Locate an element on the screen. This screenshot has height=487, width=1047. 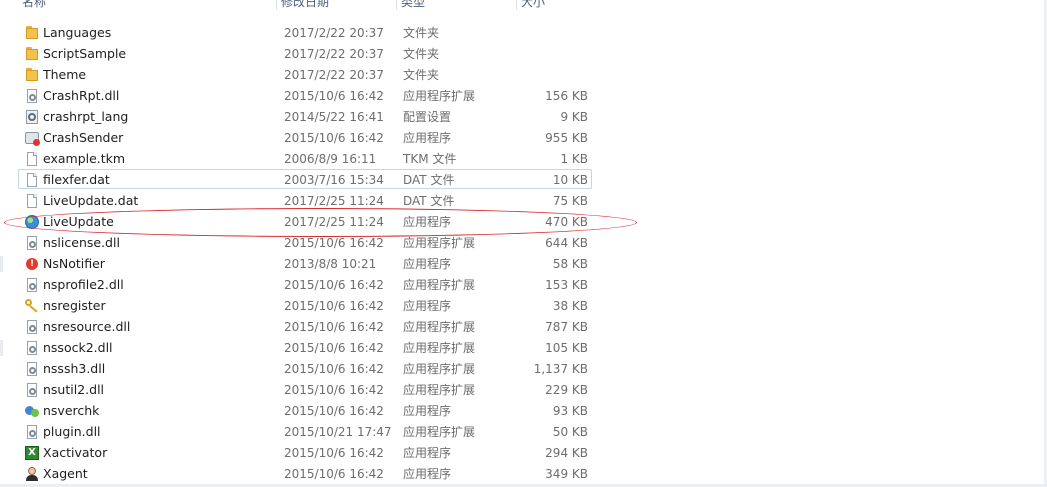
column-name-header: 名称 is located at coordinates (147, 5).